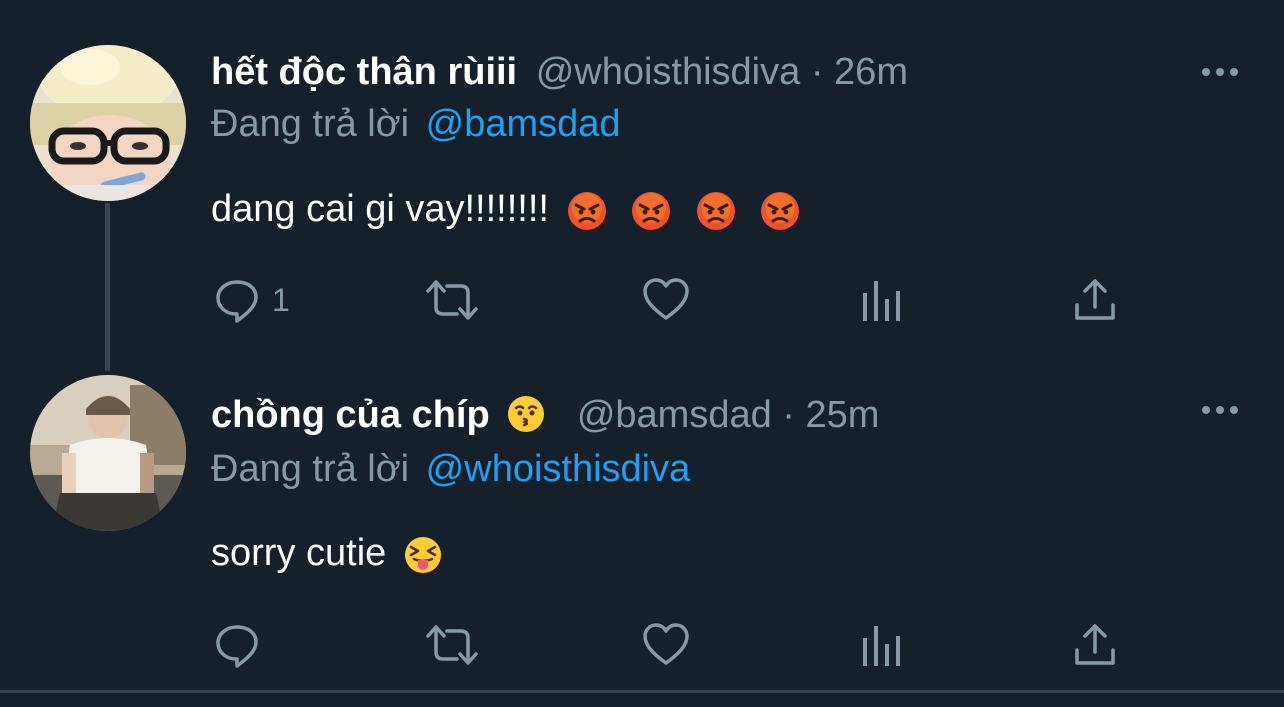  Describe the element at coordinates (281, 299) in the screenshot. I see `reply-count: 1` at that location.